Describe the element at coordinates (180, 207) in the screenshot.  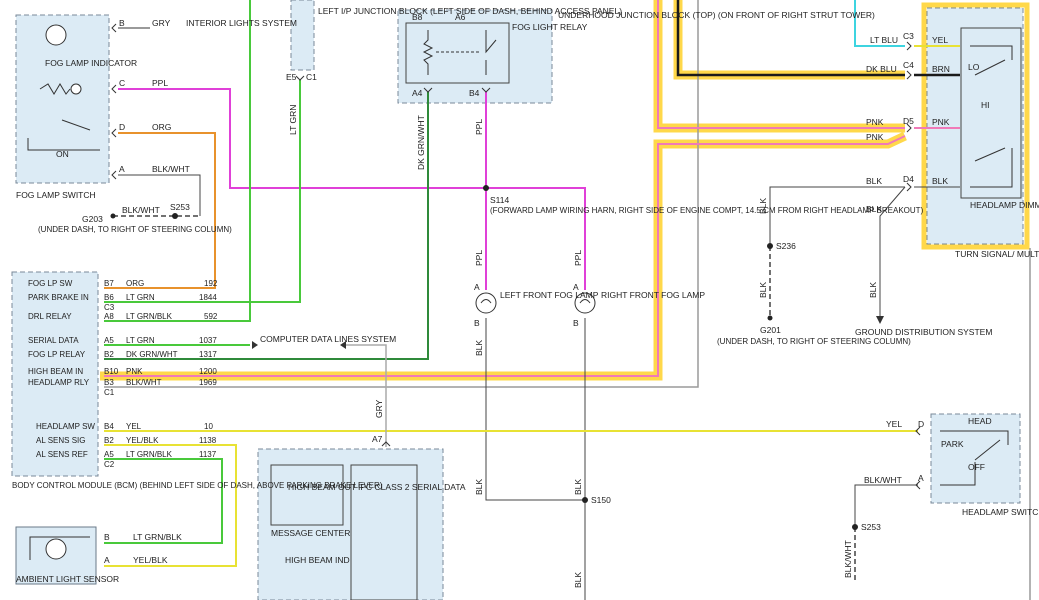
I see `g203-splice-label: S253` at that location.